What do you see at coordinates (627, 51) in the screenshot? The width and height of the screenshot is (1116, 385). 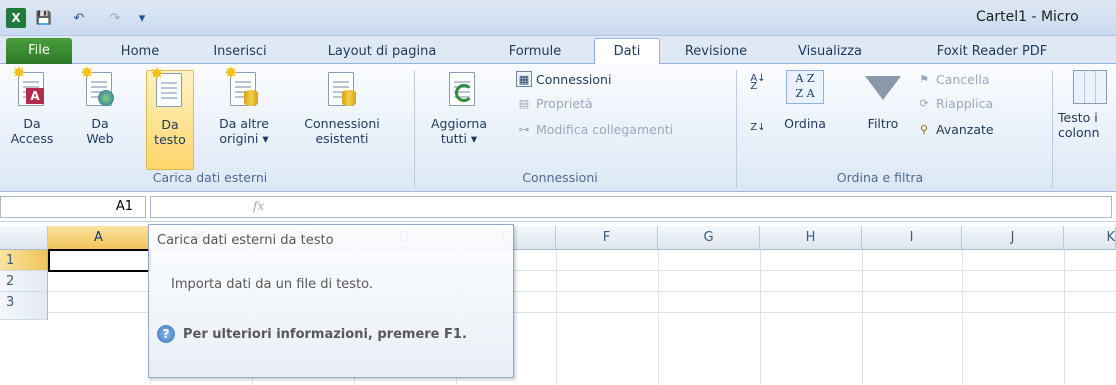 I see `tab-dati: Dati` at bounding box center [627, 51].